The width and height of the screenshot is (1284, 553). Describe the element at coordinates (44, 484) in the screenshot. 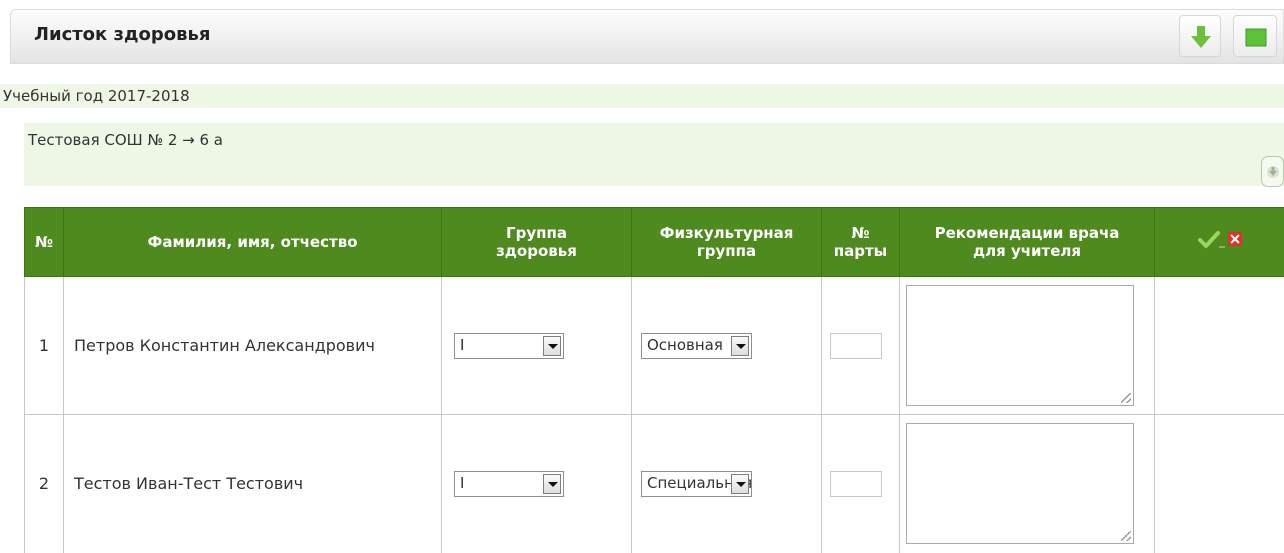

I see `row-number: 2` at that location.